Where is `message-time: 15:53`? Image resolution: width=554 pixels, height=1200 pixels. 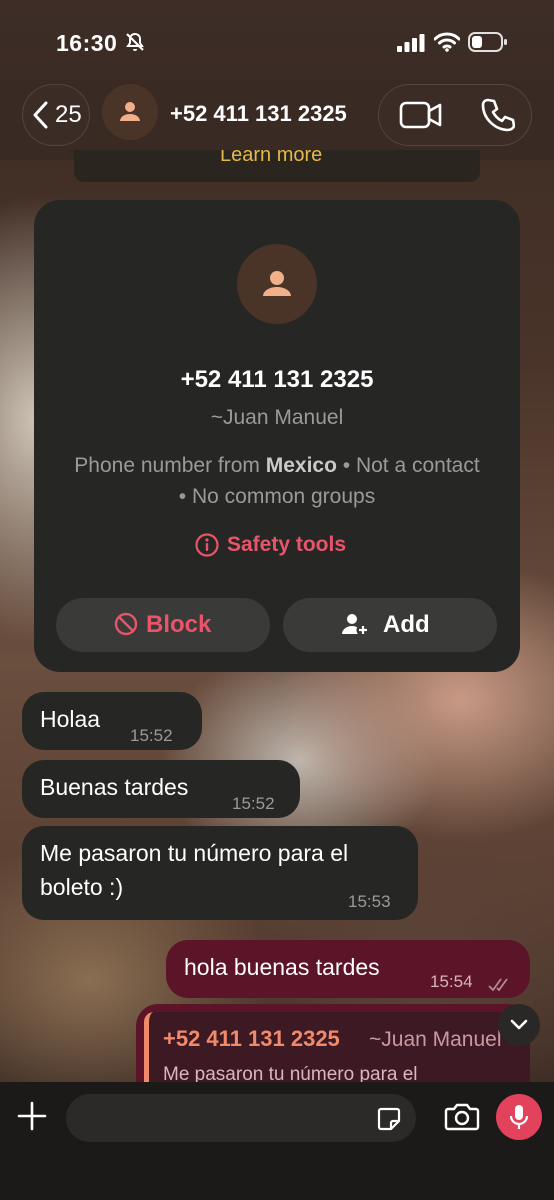 message-time: 15:53 is located at coordinates (369, 901).